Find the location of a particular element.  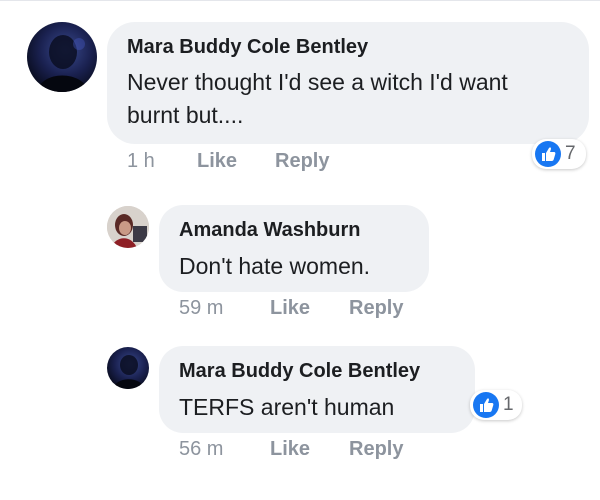

comment-text: TERFS aren't human is located at coordinates (287, 407).